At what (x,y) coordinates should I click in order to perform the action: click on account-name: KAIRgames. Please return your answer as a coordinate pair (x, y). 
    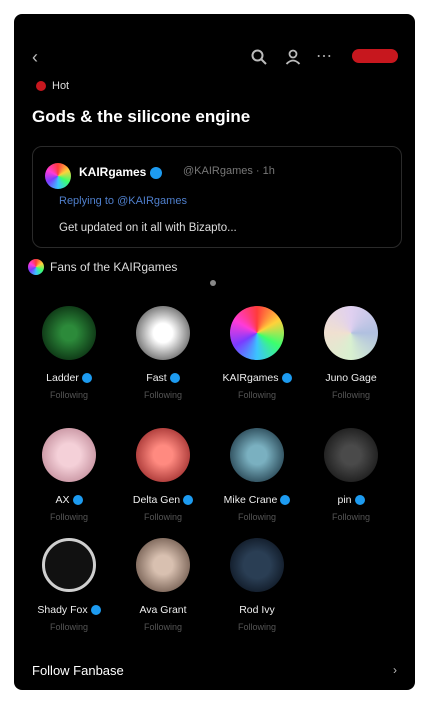
    Looking at the image, I should click on (257, 378).